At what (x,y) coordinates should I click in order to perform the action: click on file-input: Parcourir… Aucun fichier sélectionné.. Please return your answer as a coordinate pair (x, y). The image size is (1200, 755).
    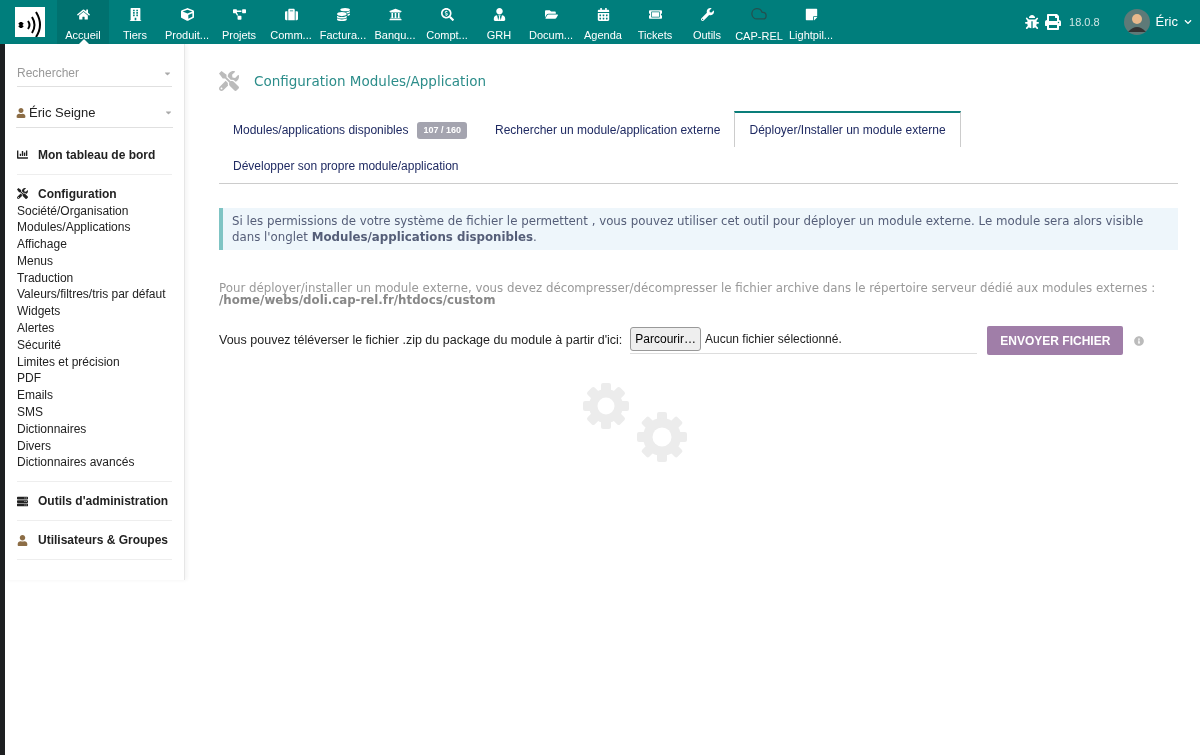
    Looking at the image, I should click on (804, 341).